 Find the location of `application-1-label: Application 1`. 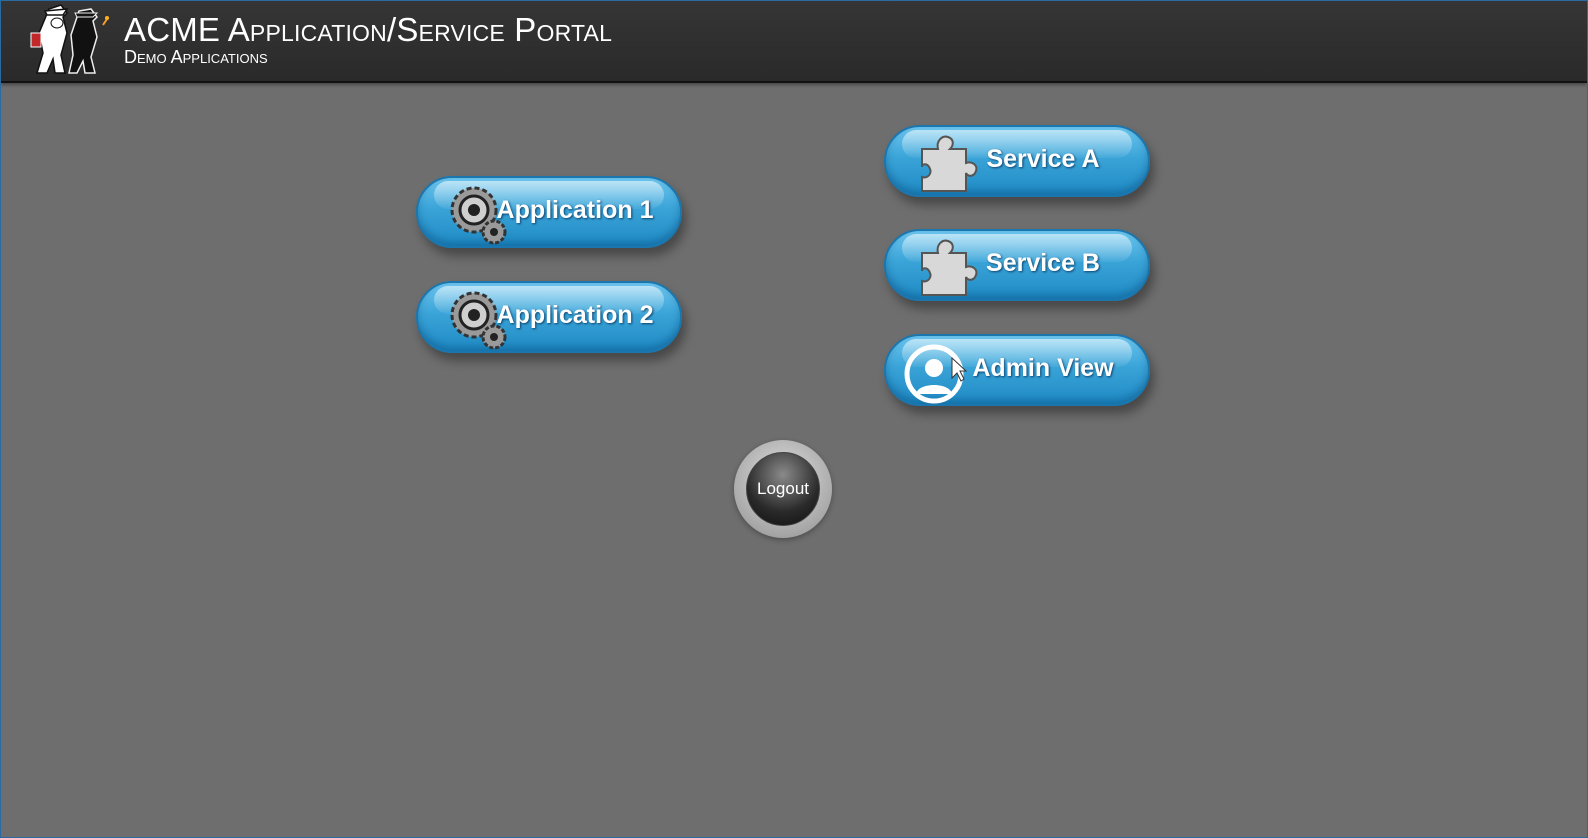

application-1-label: Application 1 is located at coordinates (575, 210).